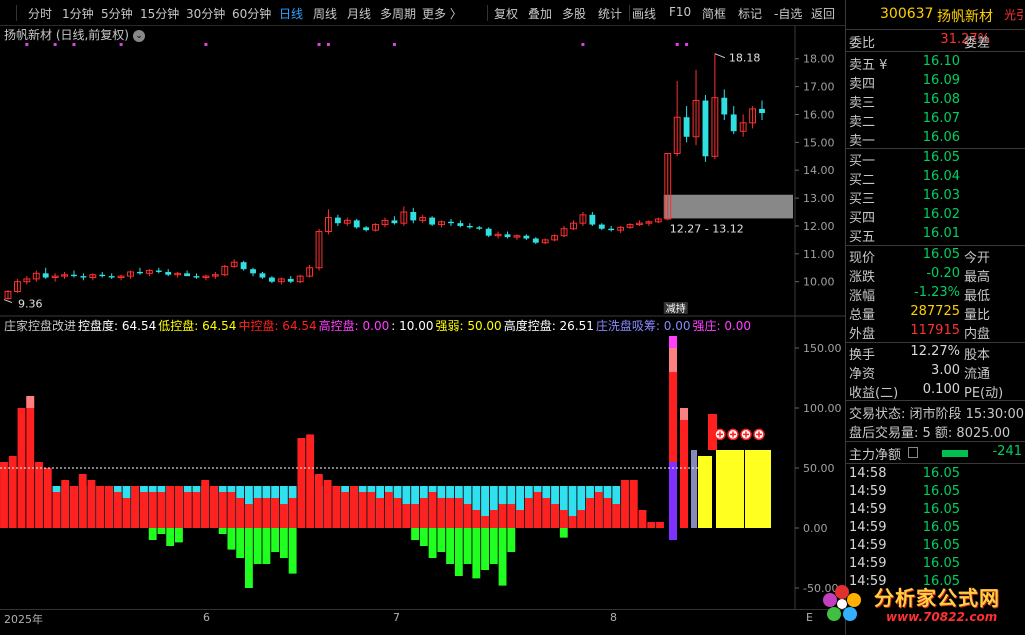 This screenshot has width=1025, height=635. I want to click on toolbar-button-4: 30分钟, so click(205, 13).